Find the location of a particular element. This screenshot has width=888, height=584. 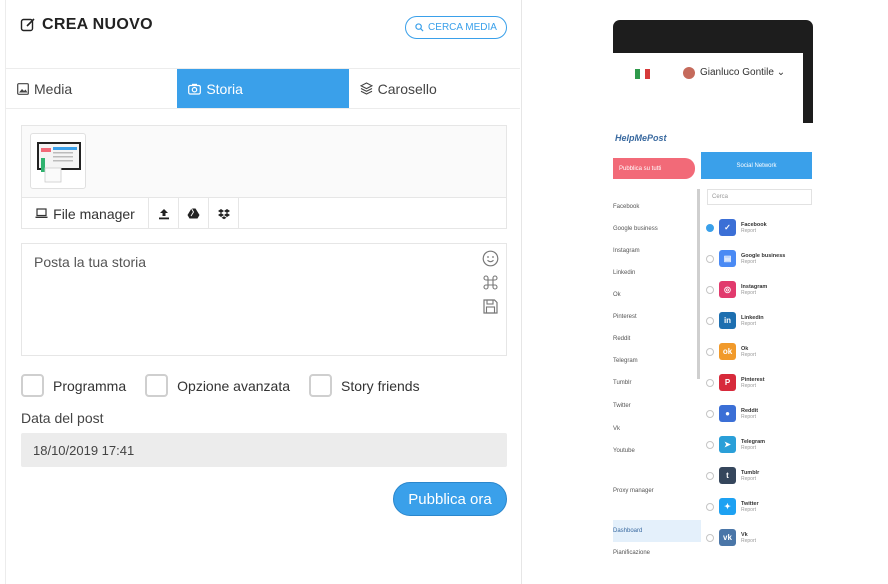

google-drive-icon is located at coordinates (193, 213).